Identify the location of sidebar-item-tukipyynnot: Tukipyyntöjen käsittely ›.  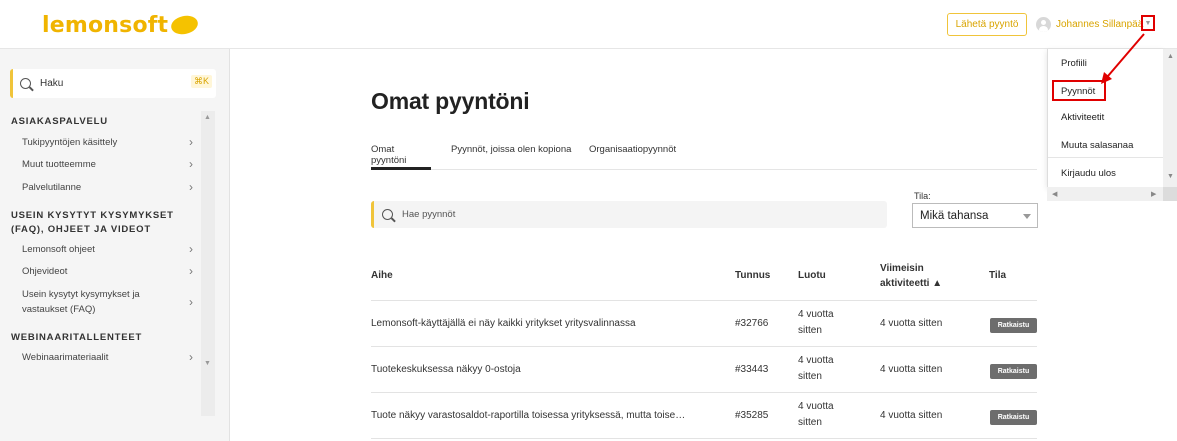
(100, 142).